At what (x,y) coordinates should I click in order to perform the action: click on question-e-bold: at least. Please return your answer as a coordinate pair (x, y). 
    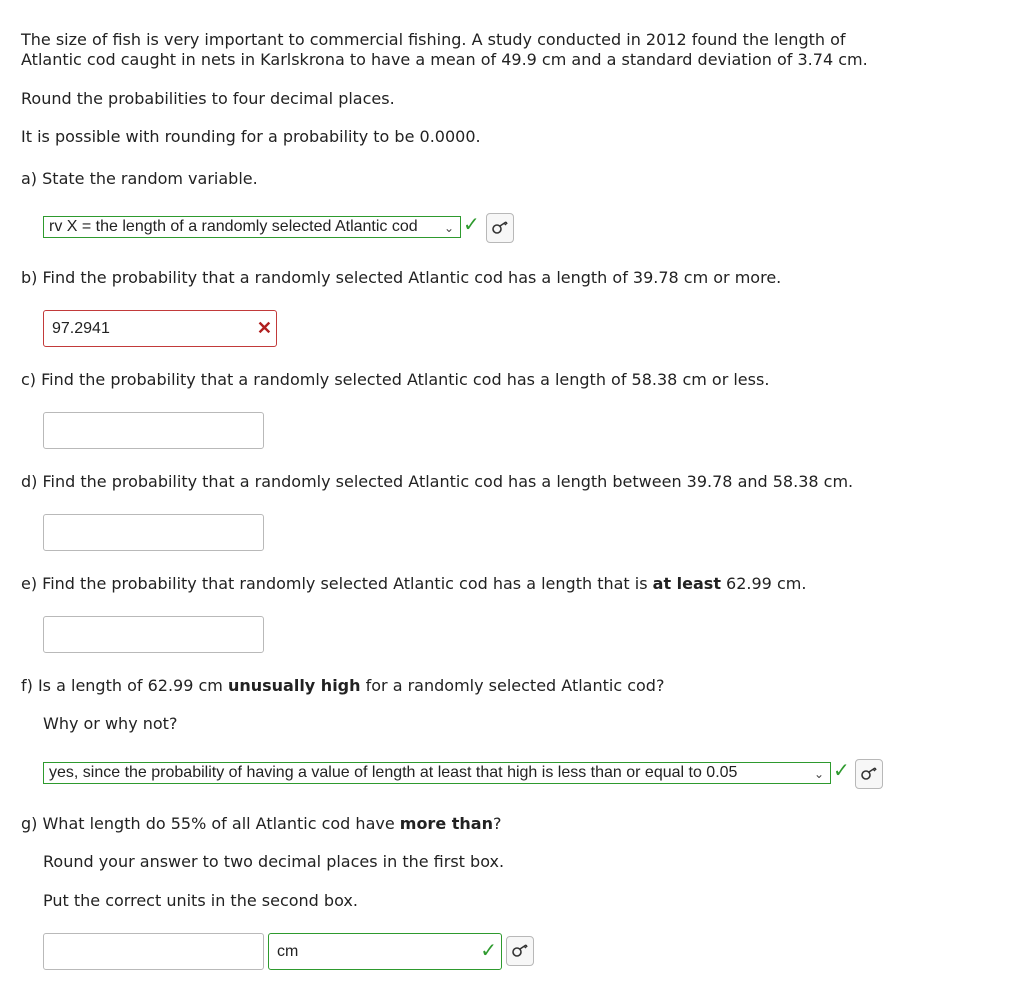
    Looking at the image, I should click on (686, 583).